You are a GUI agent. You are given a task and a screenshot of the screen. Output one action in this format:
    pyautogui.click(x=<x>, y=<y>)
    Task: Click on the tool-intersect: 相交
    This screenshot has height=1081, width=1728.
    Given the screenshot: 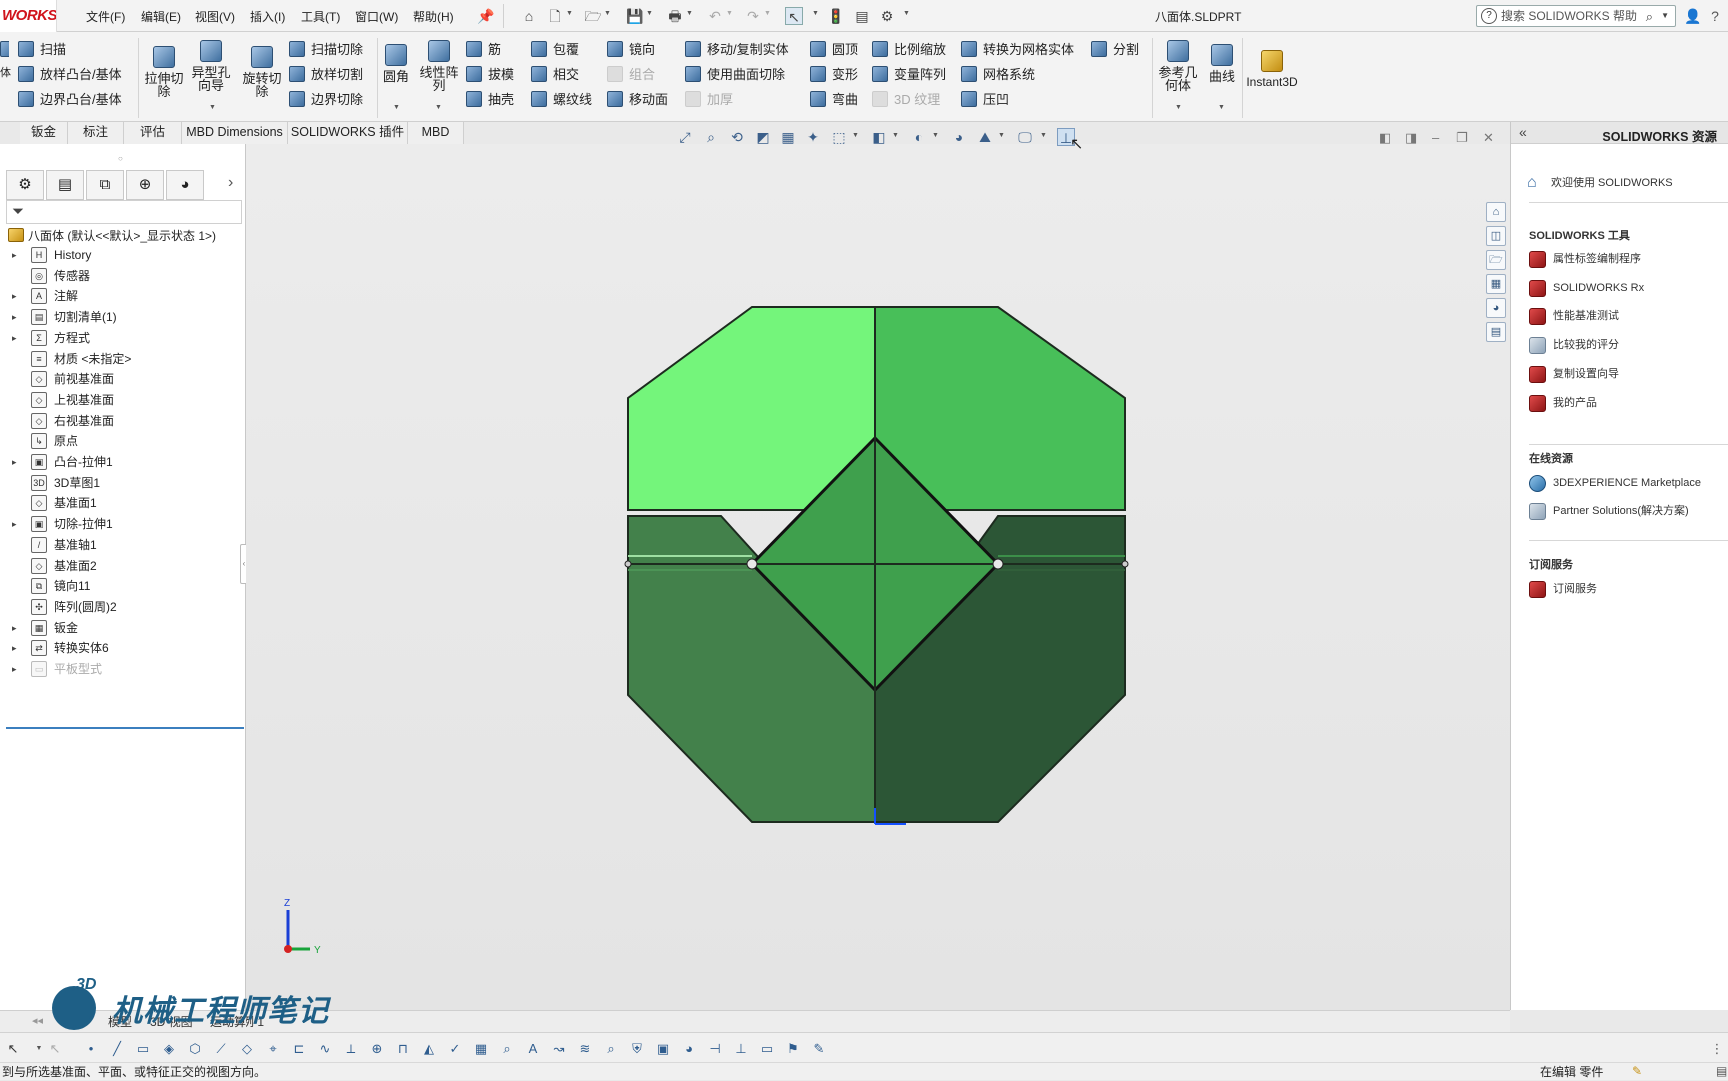 What is the action you would take?
    pyautogui.click(x=555, y=75)
    